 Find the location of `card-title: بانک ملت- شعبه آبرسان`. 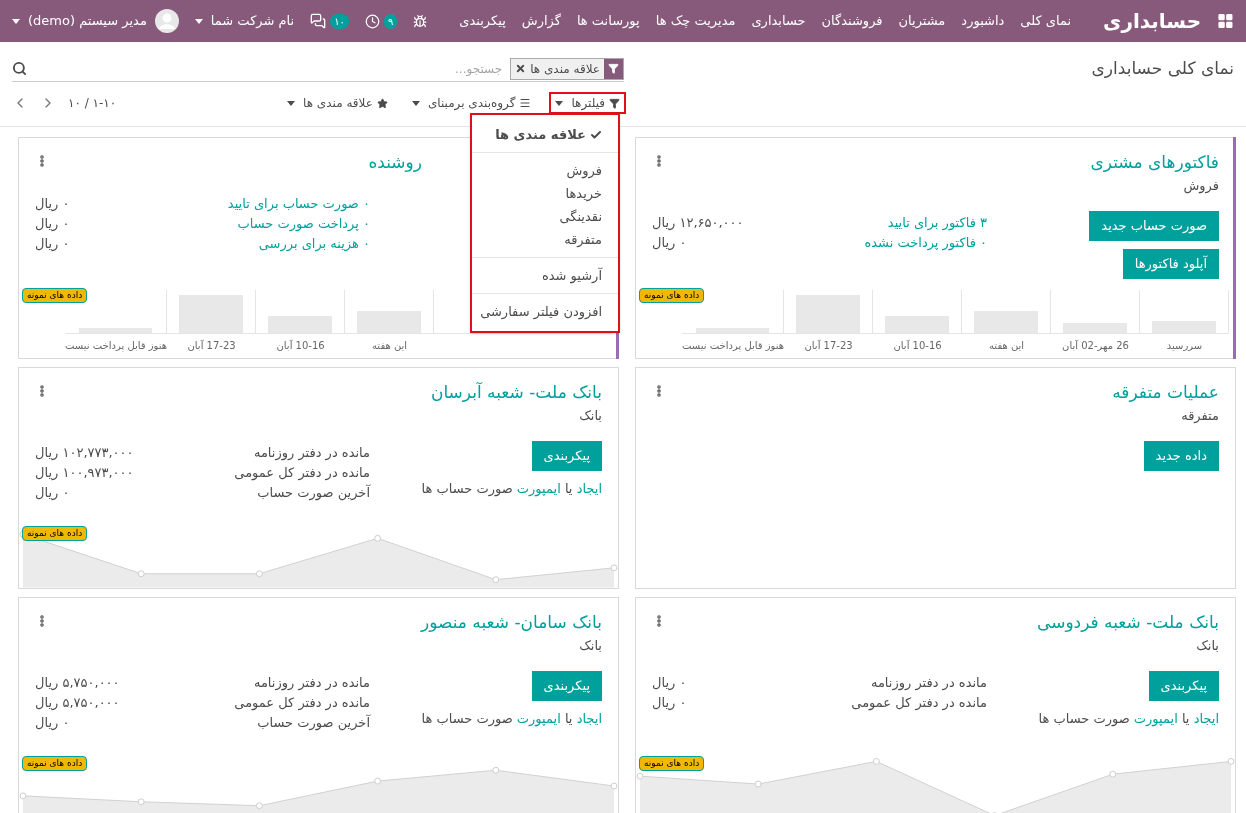

card-title: بانک ملت- شعبه آبرسان is located at coordinates (516, 393).